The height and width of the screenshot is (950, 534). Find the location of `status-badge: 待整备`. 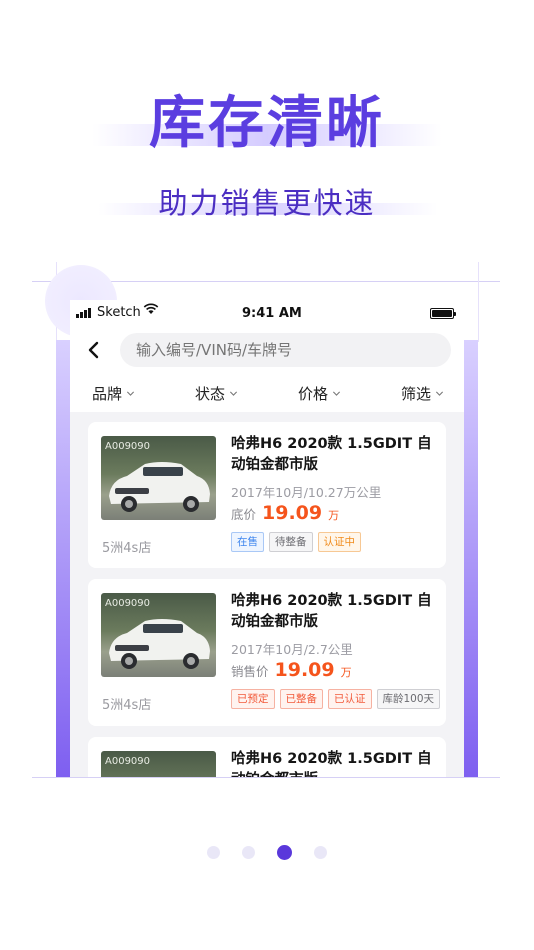

status-badge: 待整备 is located at coordinates (291, 542).